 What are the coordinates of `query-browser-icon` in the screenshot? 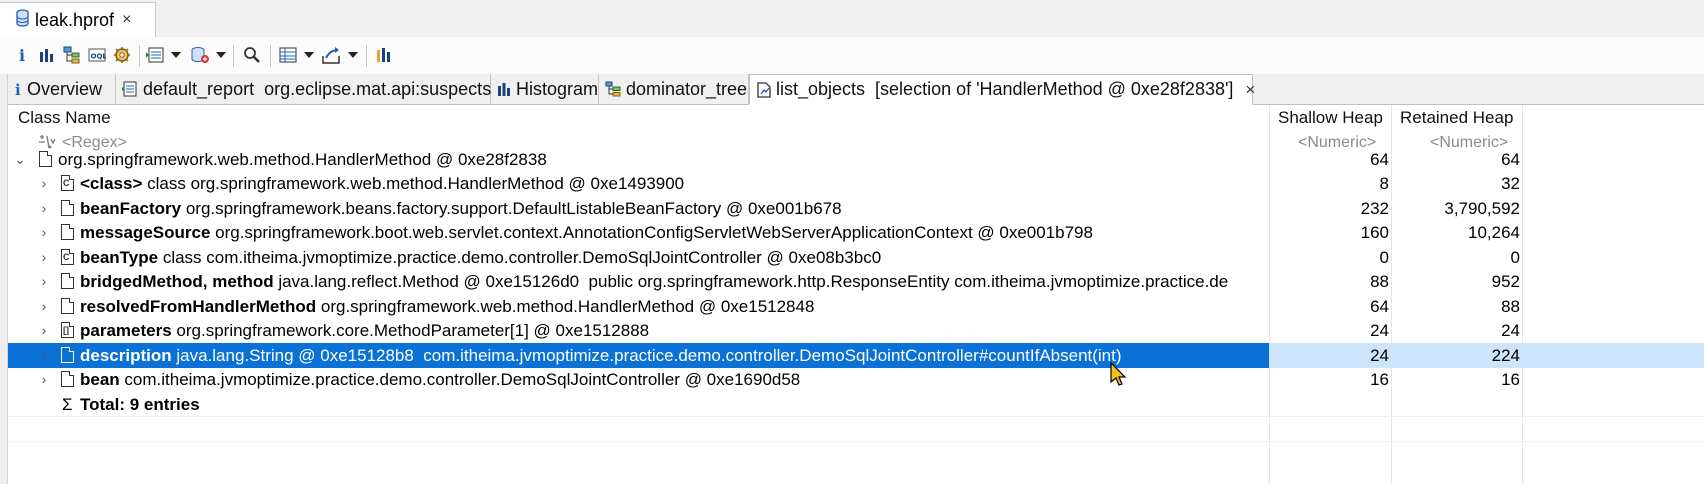 It's located at (200, 55).